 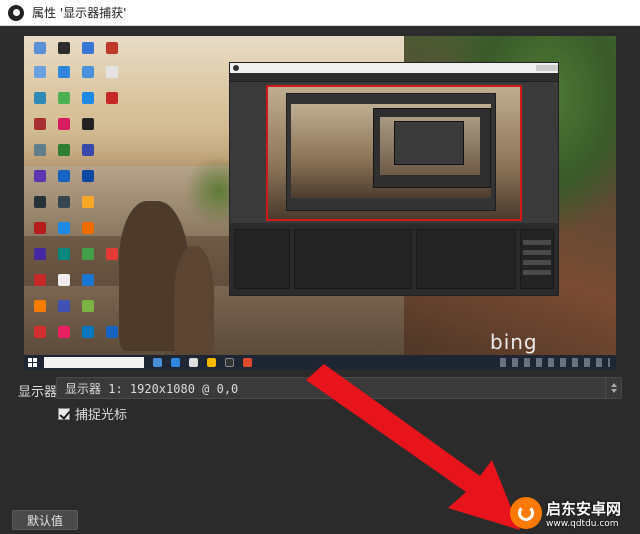 I want to click on watermark-brand: 启东安卓网, so click(x=584, y=508).